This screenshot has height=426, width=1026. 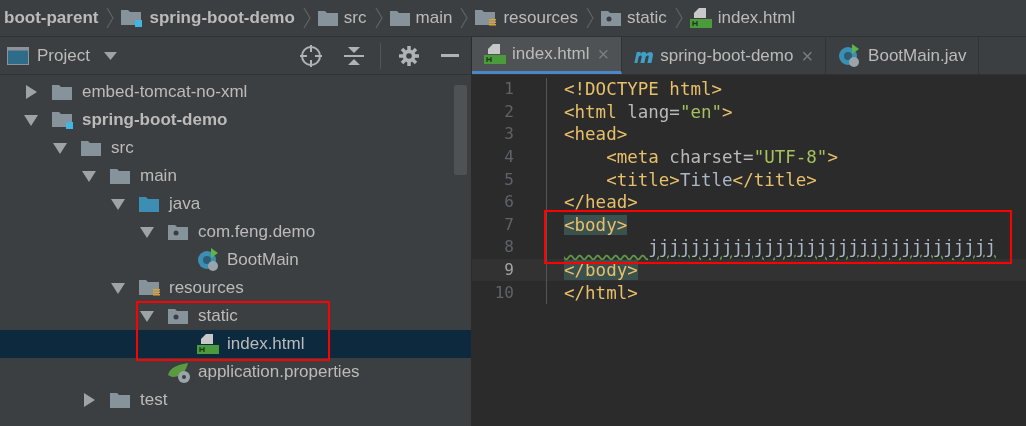 What do you see at coordinates (409, 55) in the screenshot?
I see `settings-icon` at bounding box center [409, 55].